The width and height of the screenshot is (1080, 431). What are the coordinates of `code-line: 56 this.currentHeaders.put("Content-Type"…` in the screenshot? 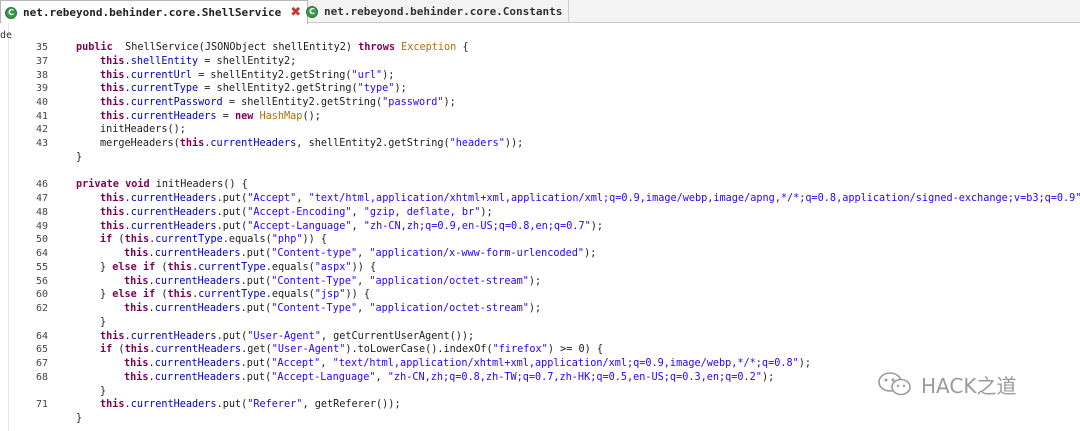 It's located at (540, 281).